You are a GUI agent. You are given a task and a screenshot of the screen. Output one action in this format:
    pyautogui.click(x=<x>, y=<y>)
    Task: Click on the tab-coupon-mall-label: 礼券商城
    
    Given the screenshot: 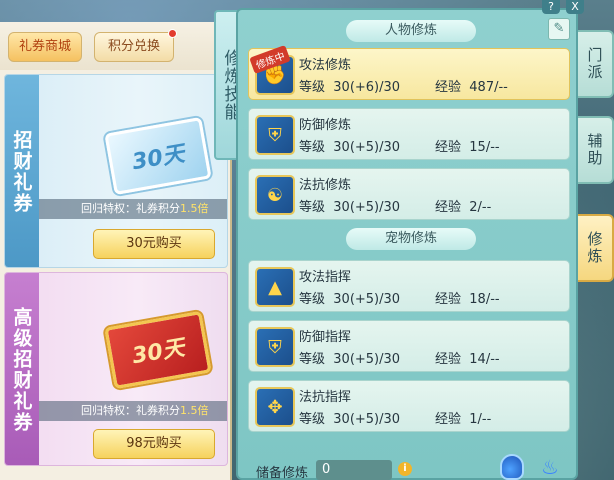 What is the action you would take?
    pyautogui.click(x=44, y=46)
    